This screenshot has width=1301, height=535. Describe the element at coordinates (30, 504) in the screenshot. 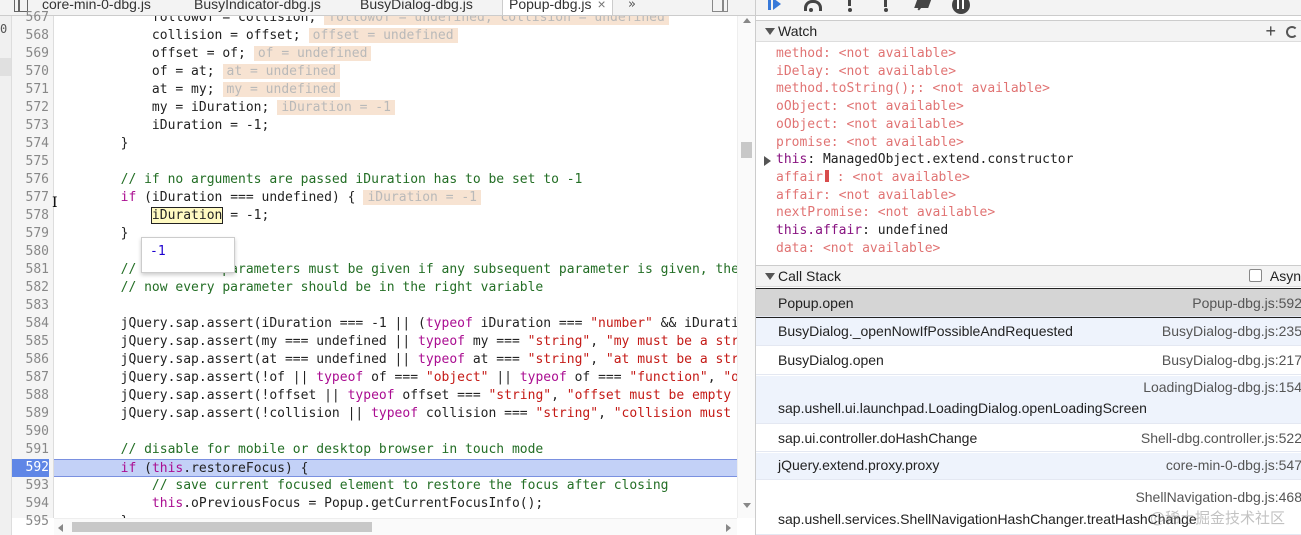

I see `line-number: 594` at that location.